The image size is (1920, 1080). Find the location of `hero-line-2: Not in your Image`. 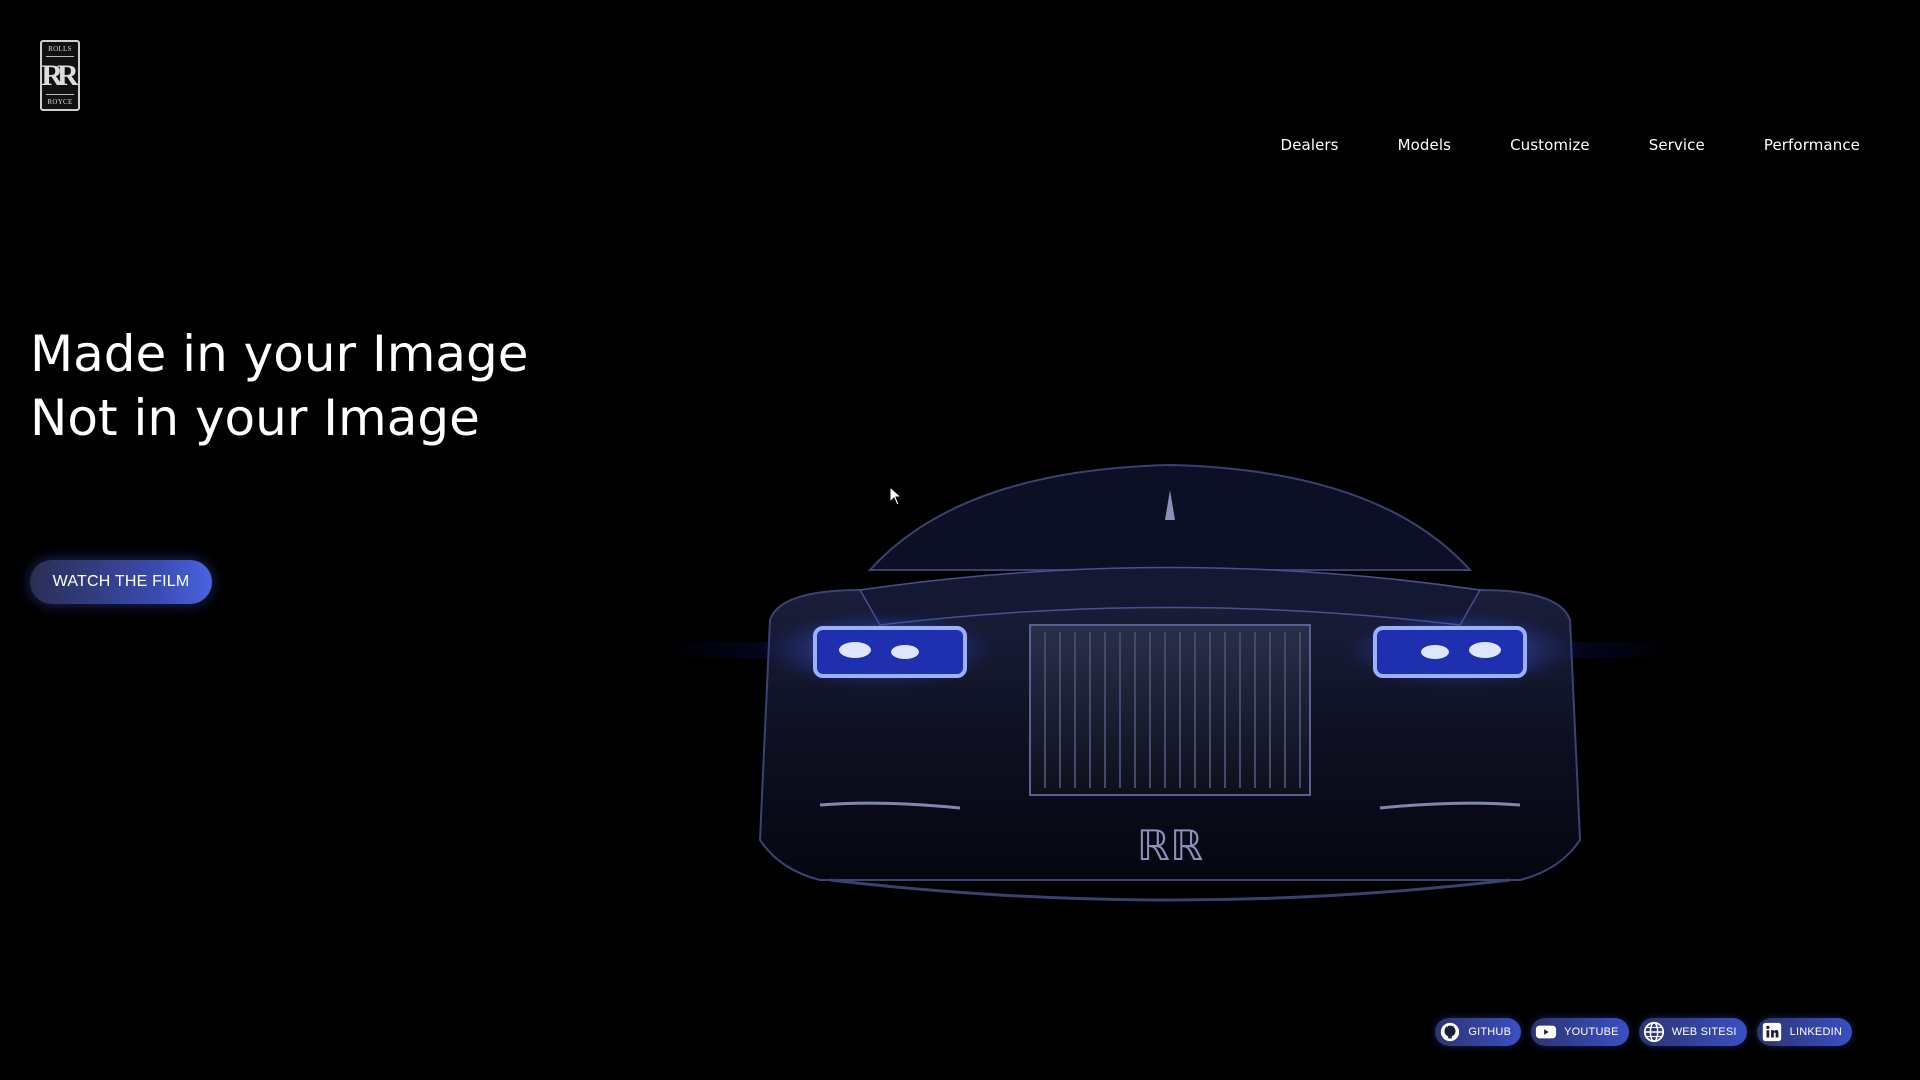

hero-line-2: Not in your Image is located at coordinates (255, 418).